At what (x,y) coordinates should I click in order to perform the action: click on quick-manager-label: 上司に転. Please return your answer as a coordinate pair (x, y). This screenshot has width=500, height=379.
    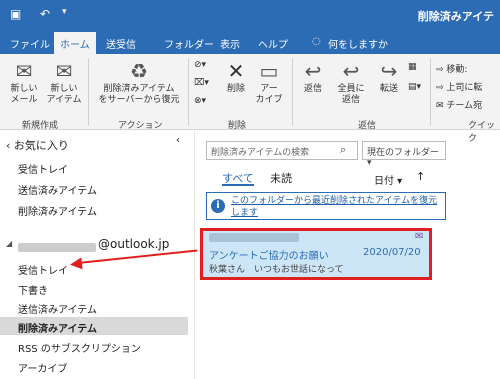
    Looking at the image, I should click on (464, 88).